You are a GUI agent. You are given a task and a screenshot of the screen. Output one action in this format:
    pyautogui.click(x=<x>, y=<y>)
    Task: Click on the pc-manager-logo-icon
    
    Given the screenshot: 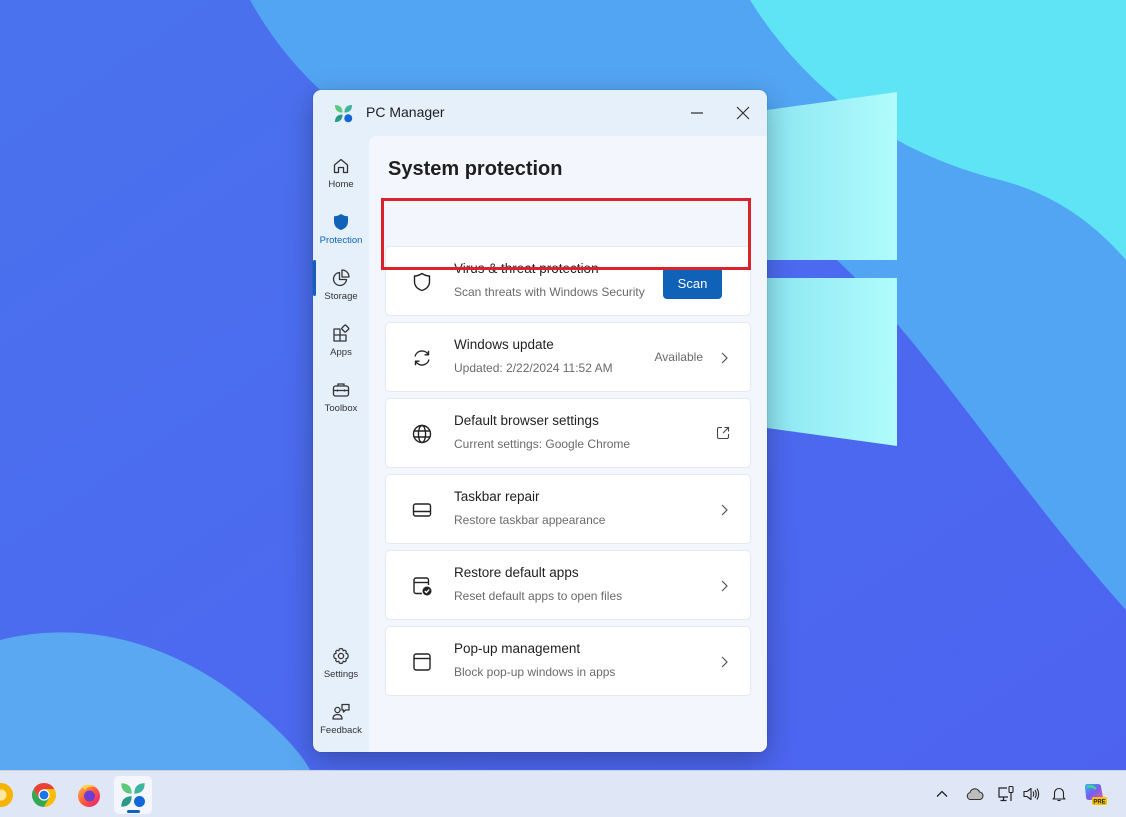 What is the action you would take?
    pyautogui.click(x=343, y=113)
    